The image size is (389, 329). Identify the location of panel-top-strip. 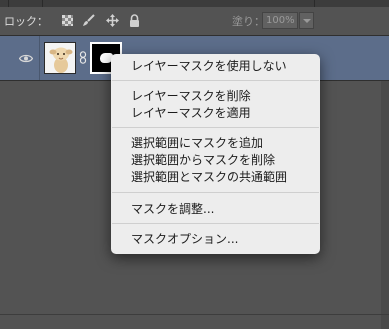
(194, 3).